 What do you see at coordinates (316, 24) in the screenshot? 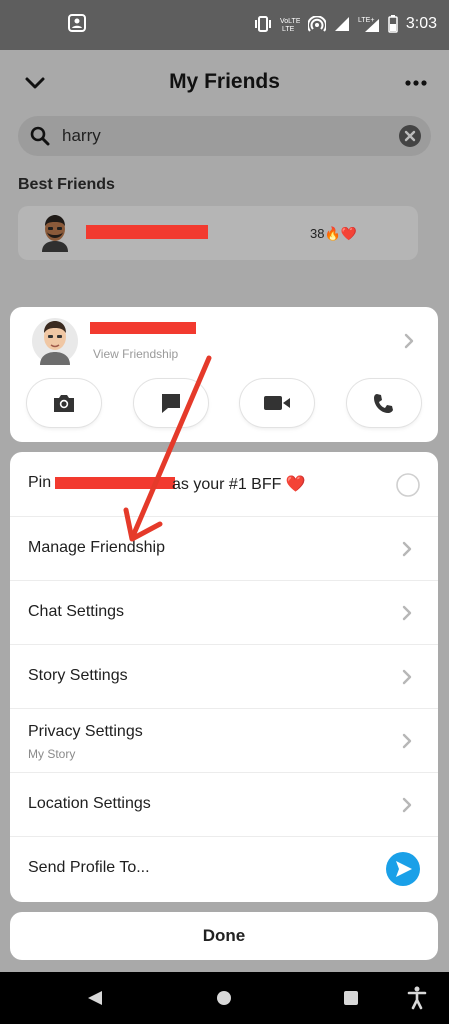
I see `hotspot-icon` at bounding box center [316, 24].